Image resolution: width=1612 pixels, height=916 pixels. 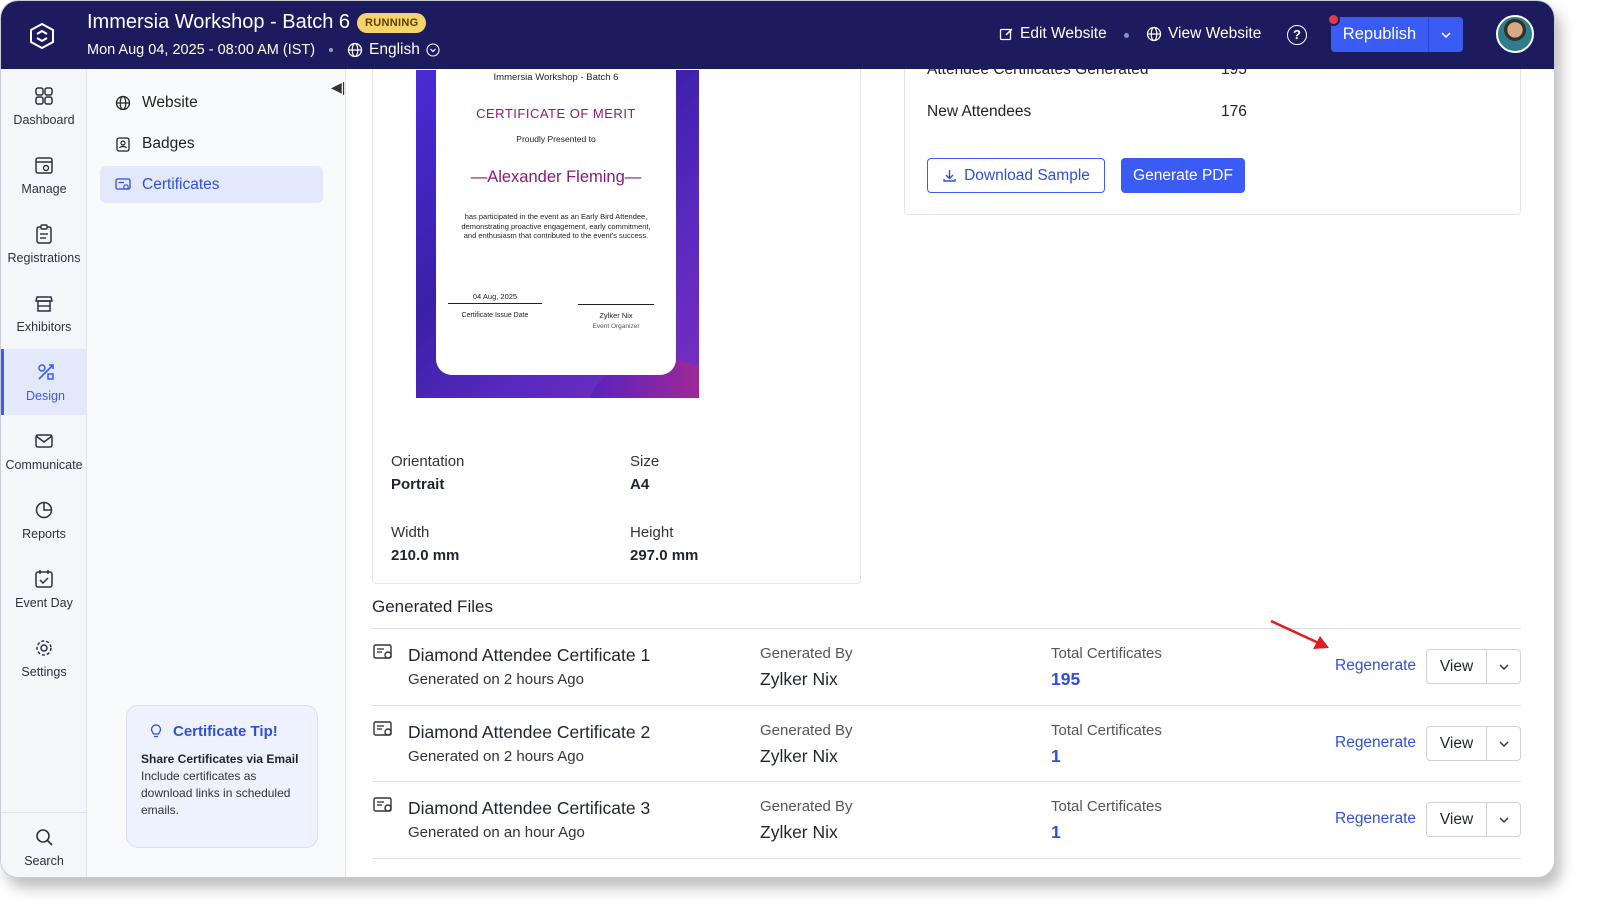 I want to click on file-generated-time: Generated on an hour Ago, so click(x=496, y=832).